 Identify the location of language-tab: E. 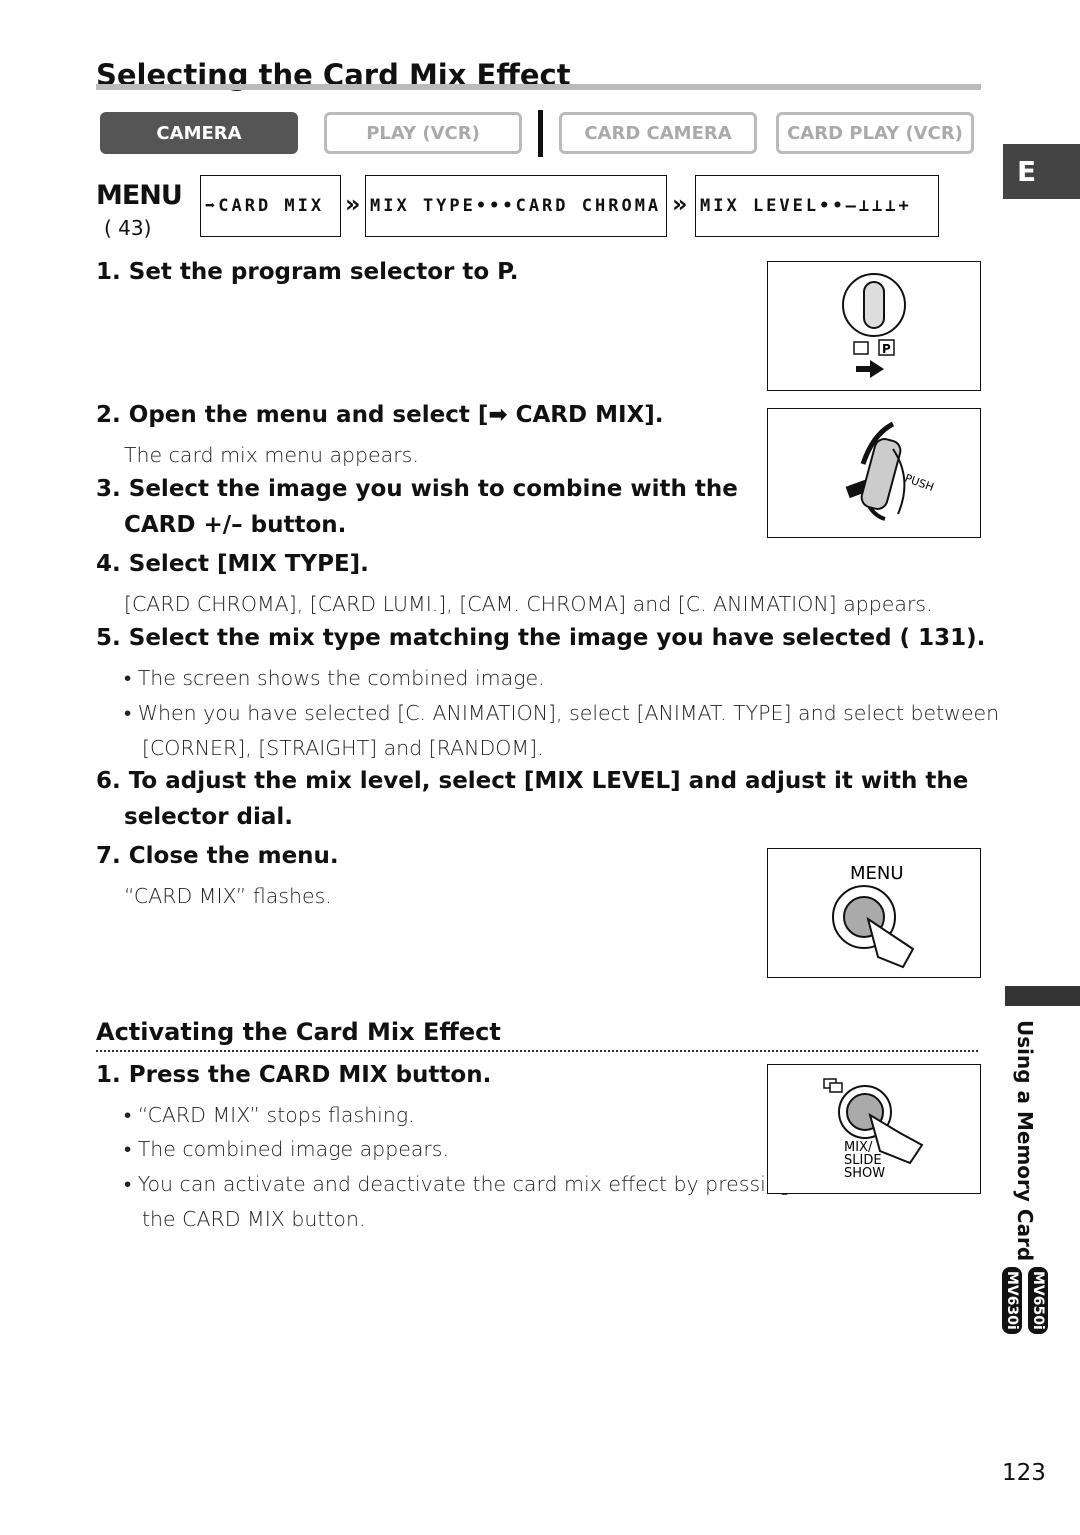
(1041, 171).